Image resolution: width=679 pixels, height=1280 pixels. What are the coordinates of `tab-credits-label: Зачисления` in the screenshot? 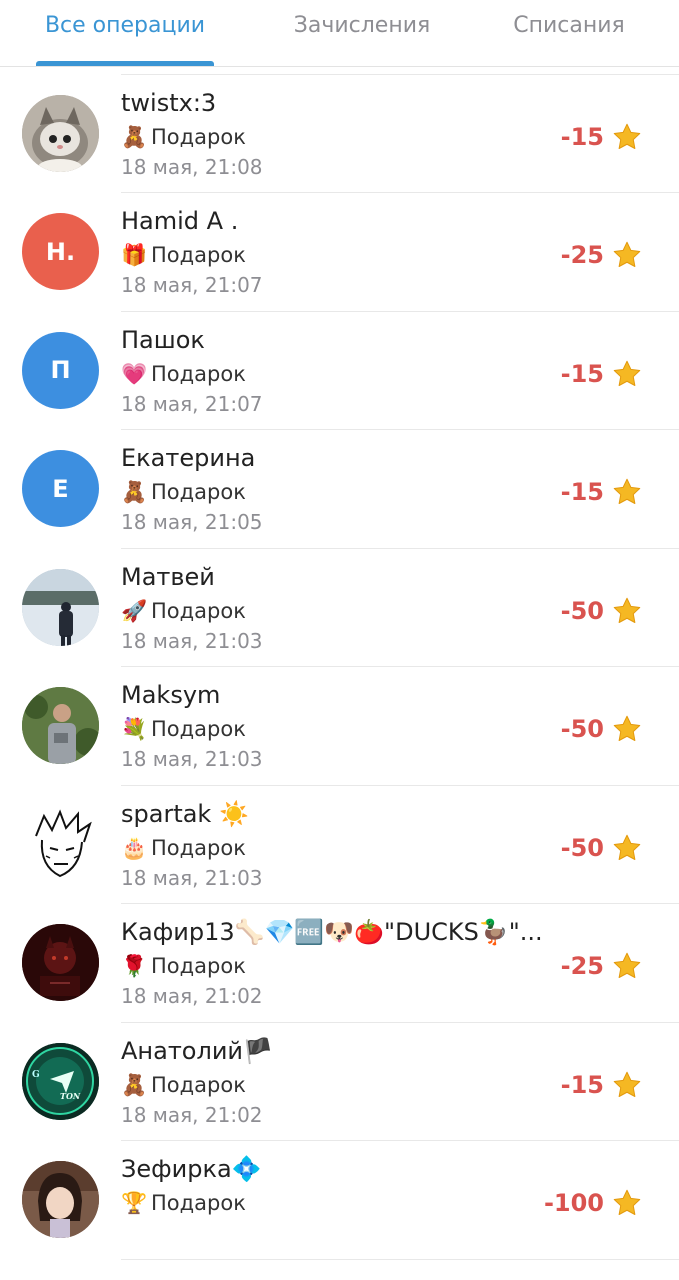 It's located at (362, 25).